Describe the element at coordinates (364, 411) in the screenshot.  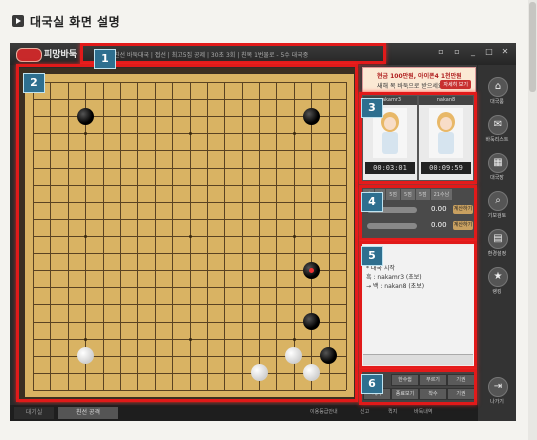
I see `status-link: 신고` at that location.